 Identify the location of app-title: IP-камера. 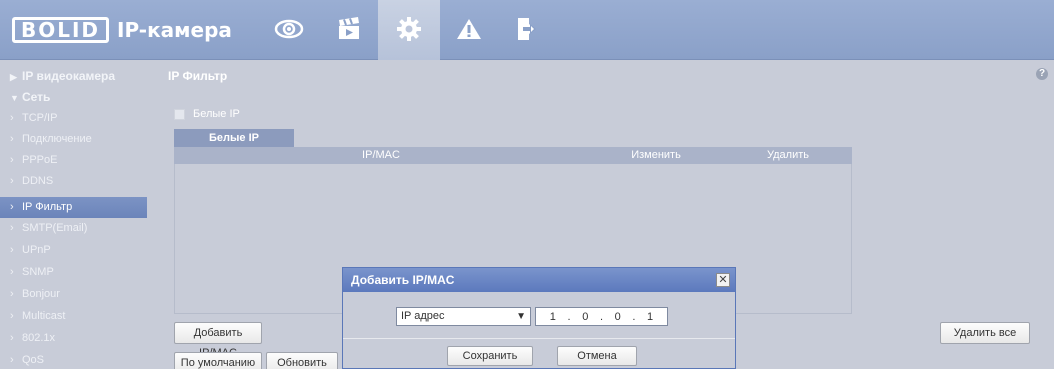
(174, 30).